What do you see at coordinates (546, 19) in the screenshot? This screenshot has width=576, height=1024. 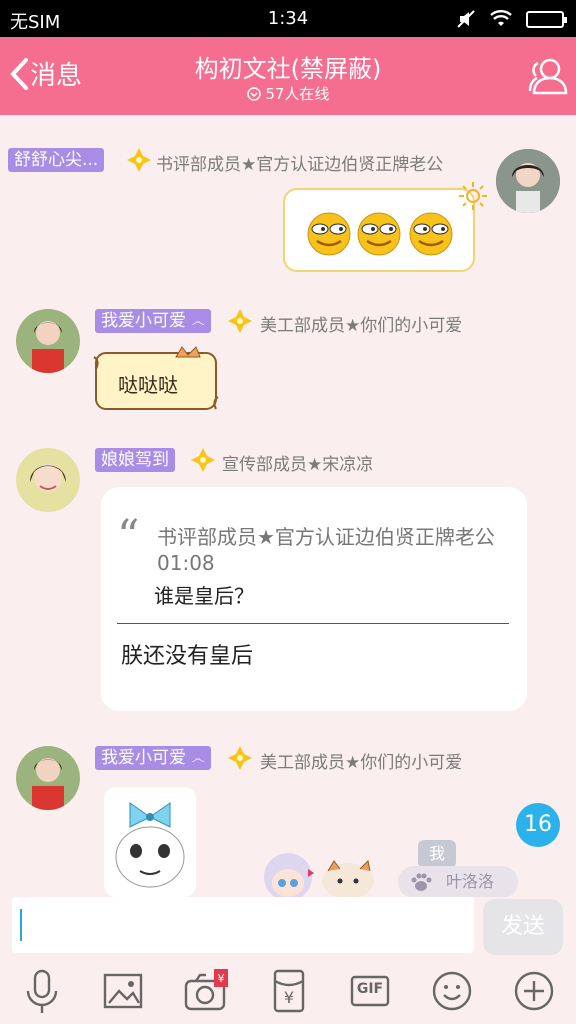 I see `battery-icon` at bounding box center [546, 19].